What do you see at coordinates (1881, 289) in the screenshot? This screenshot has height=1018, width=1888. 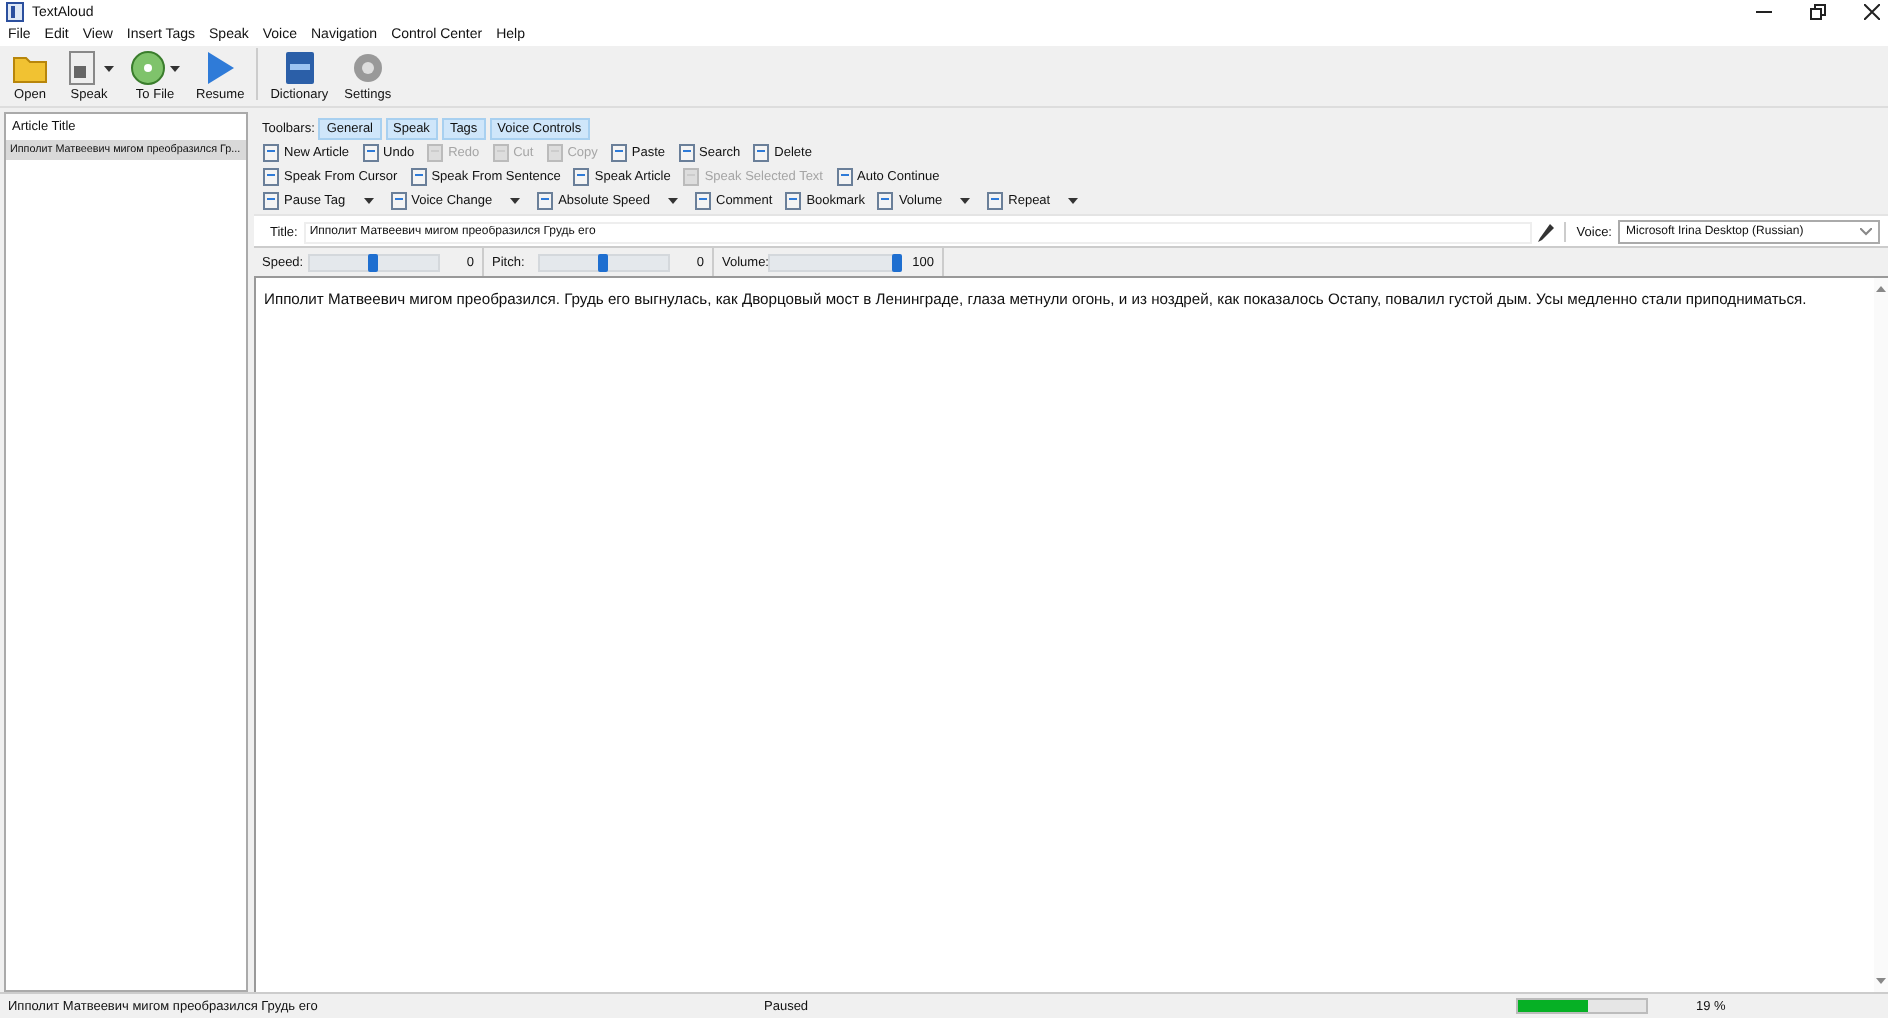 I see `scroll-up-icon` at bounding box center [1881, 289].